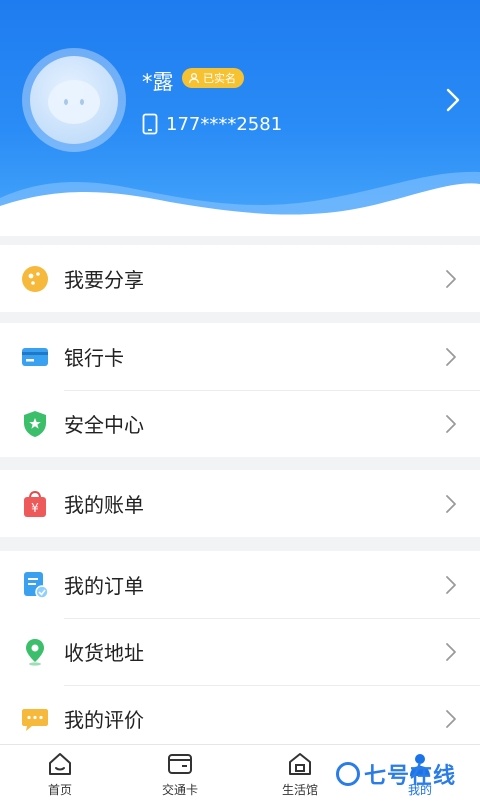  I want to click on comment-icon, so click(35, 719).